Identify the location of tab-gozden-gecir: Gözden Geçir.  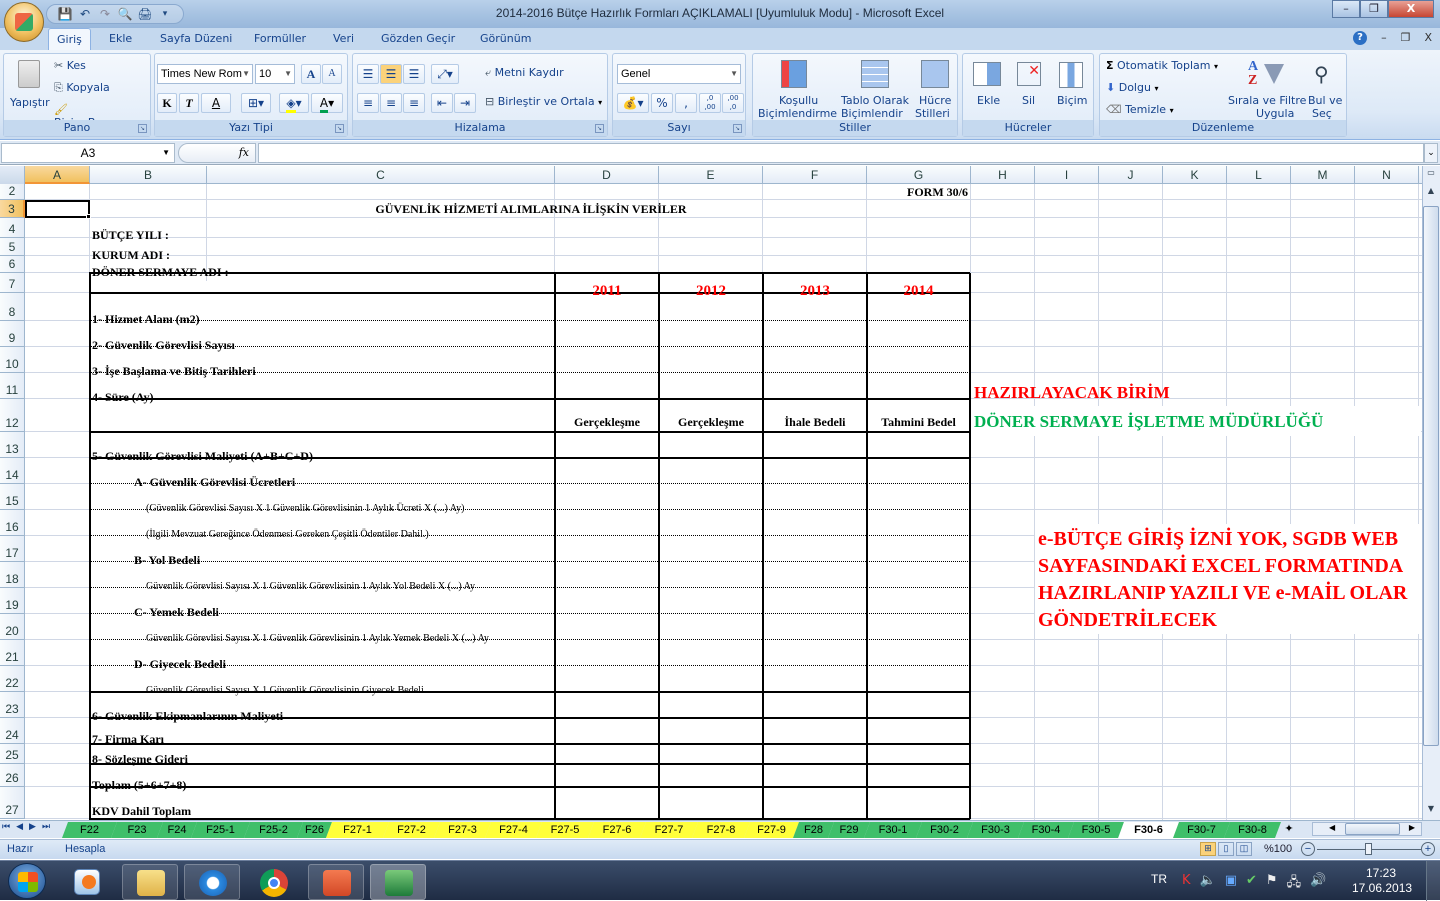
(418, 39).